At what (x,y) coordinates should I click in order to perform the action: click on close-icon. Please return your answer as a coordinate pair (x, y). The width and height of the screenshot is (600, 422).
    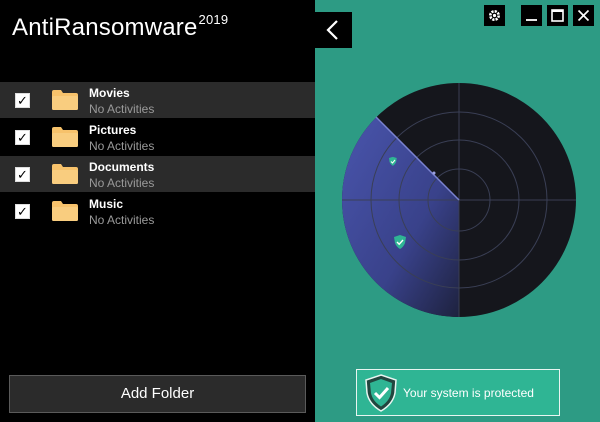
    Looking at the image, I should click on (583, 15).